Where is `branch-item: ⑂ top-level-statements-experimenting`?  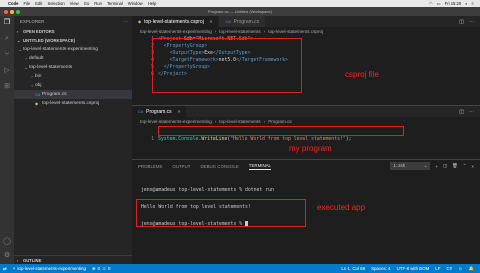 branch-item: ⑂ top-level-statements-experimenting is located at coordinates (49, 268).